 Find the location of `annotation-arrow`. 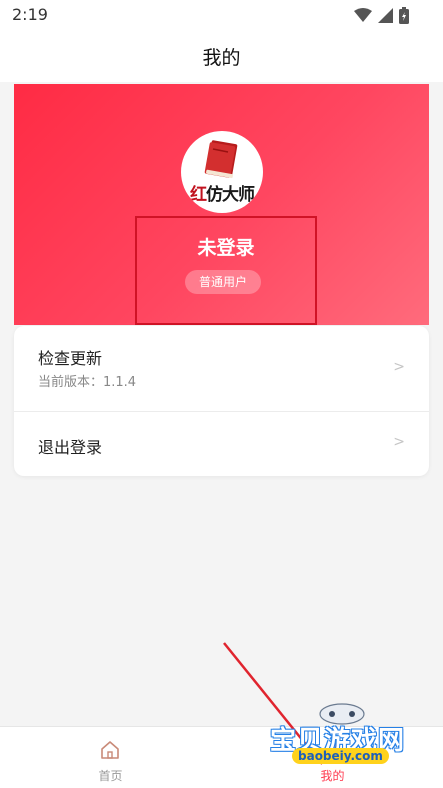

annotation-arrow is located at coordinates (272, 703).